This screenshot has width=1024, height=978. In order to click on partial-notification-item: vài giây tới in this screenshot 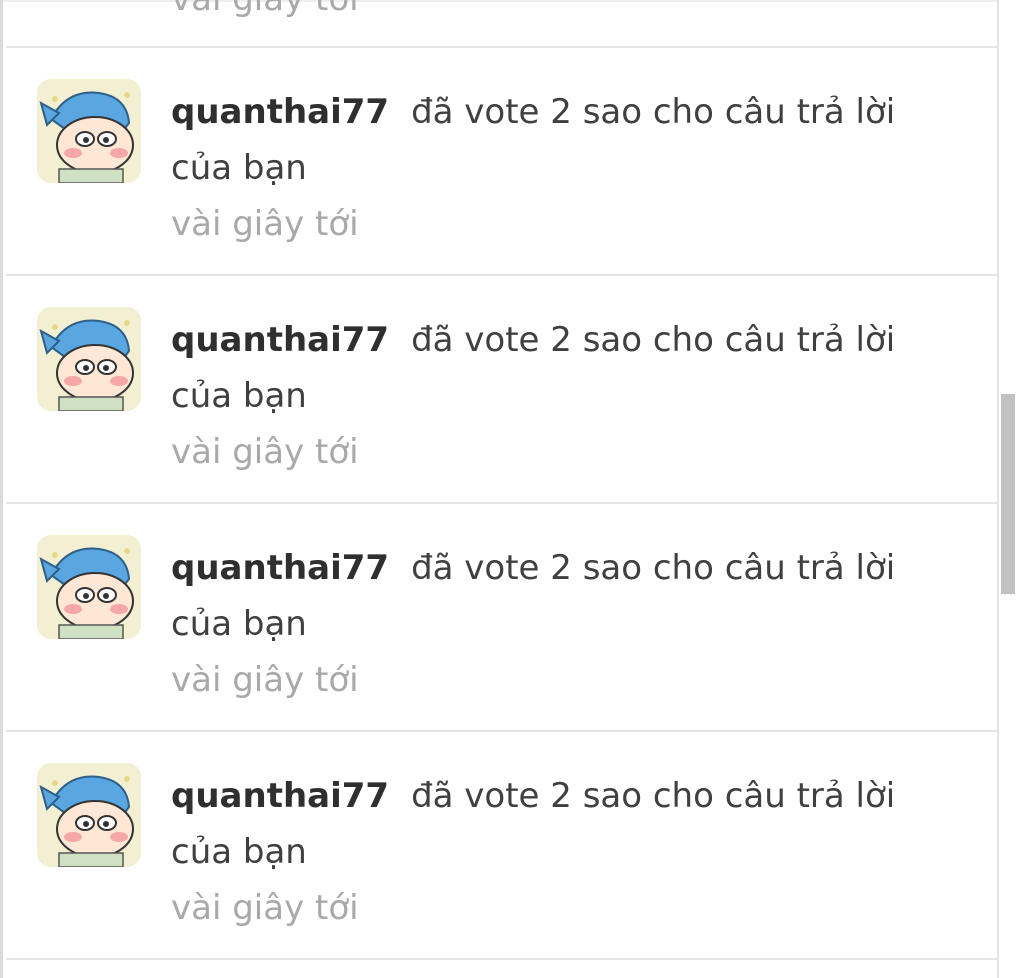, I will do `click(503, 24)`.